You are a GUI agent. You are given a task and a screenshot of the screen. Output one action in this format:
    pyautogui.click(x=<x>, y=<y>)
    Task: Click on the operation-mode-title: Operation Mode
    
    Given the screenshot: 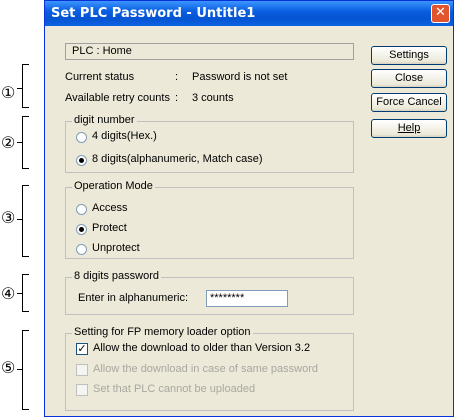 What is the action you would take?
    pyautogui.click(x=113, y=186)
    